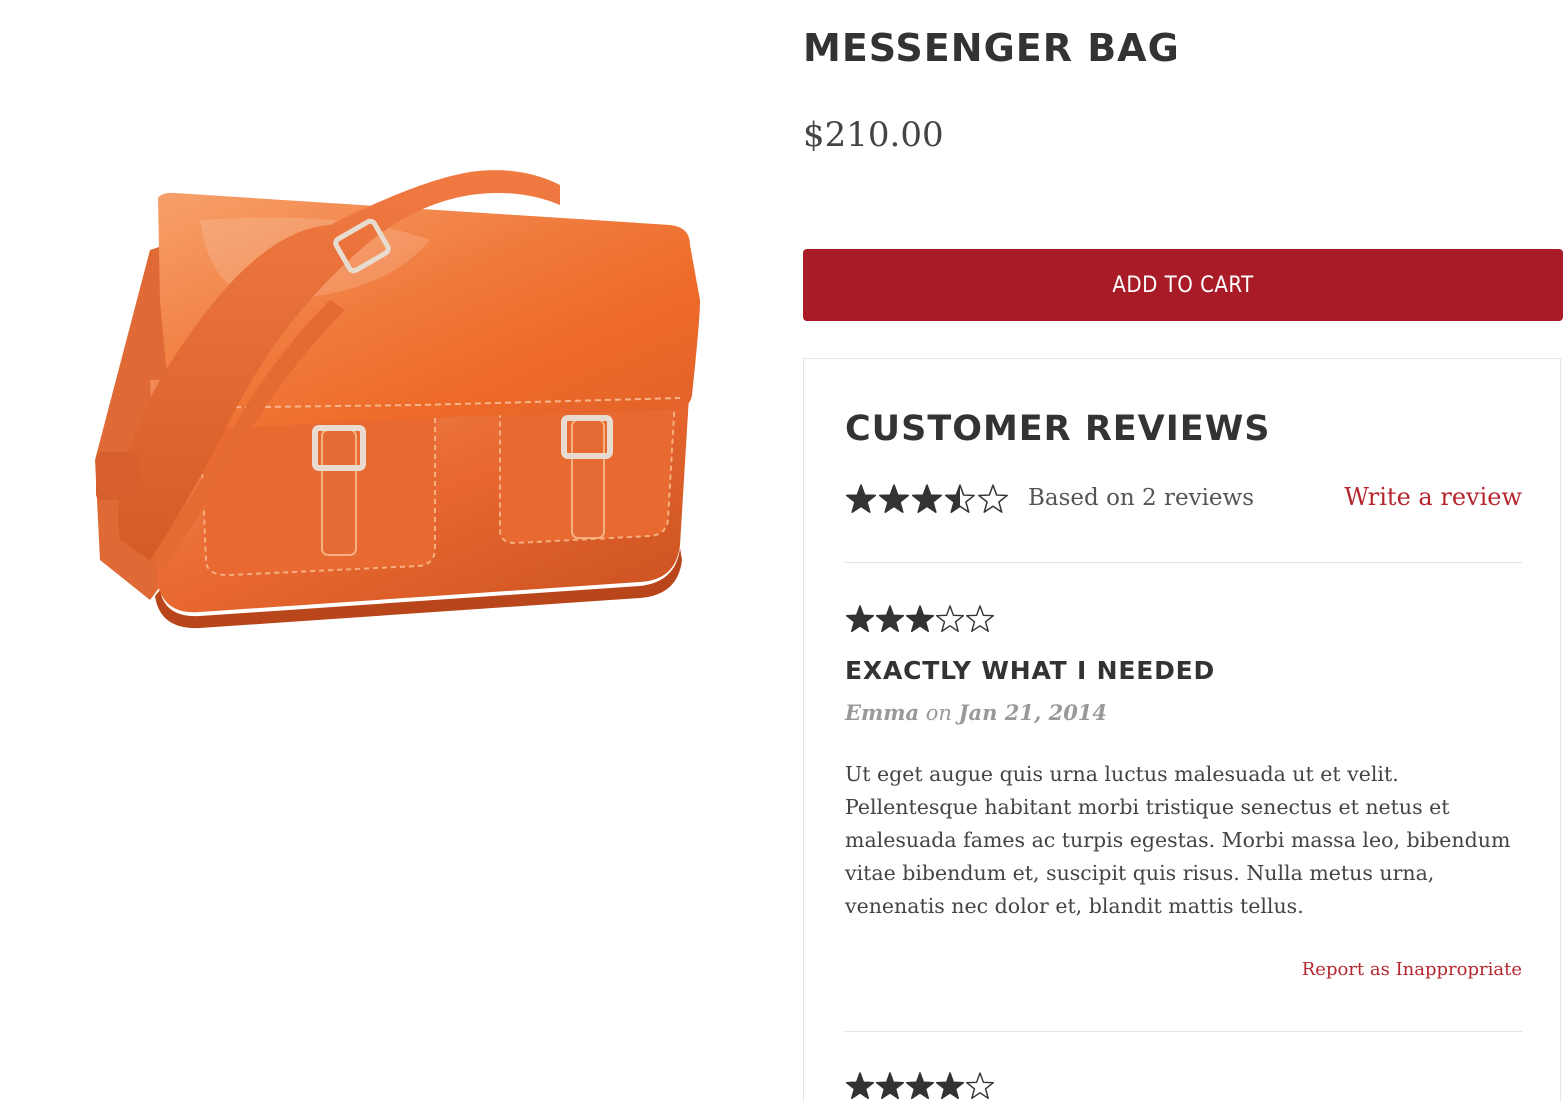  Describe the element at coordinates (1433, 497) in the screenshot. I see `write-review-link: Write a review` at that location.